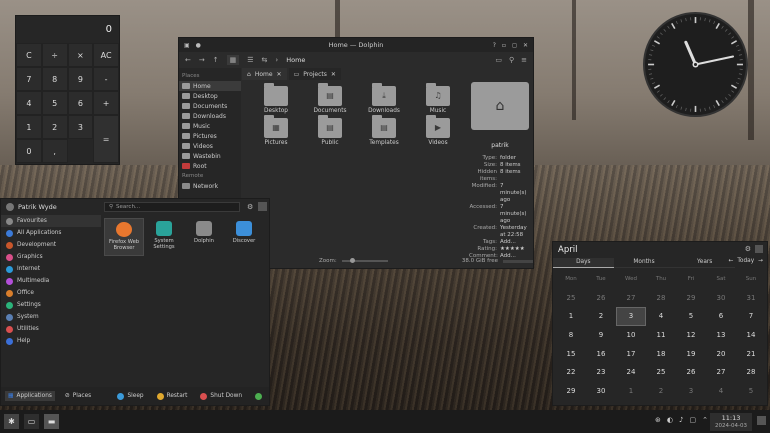  Describe the element at coordinates (644, 263) in the screenshot. I see `tab-months: Months` at that location.